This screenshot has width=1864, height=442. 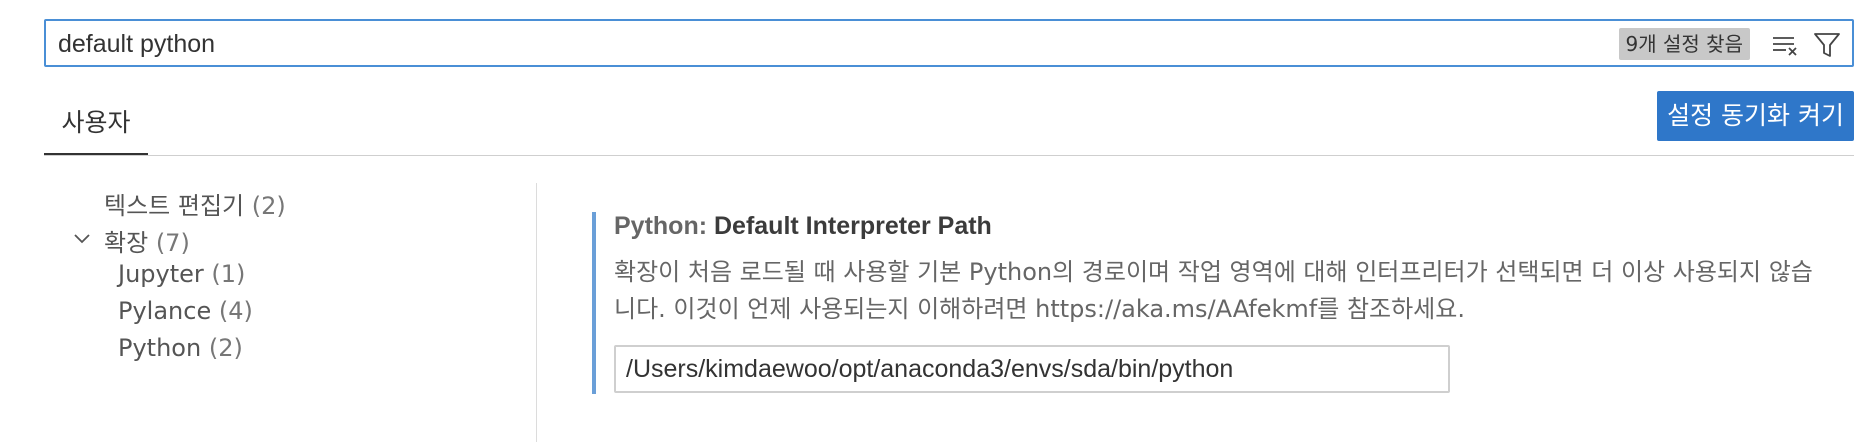 What do you see at coordinates (228, 274) in the screenshot?
I see `toc-item-count: (1)` at bounding box center [228, 274].